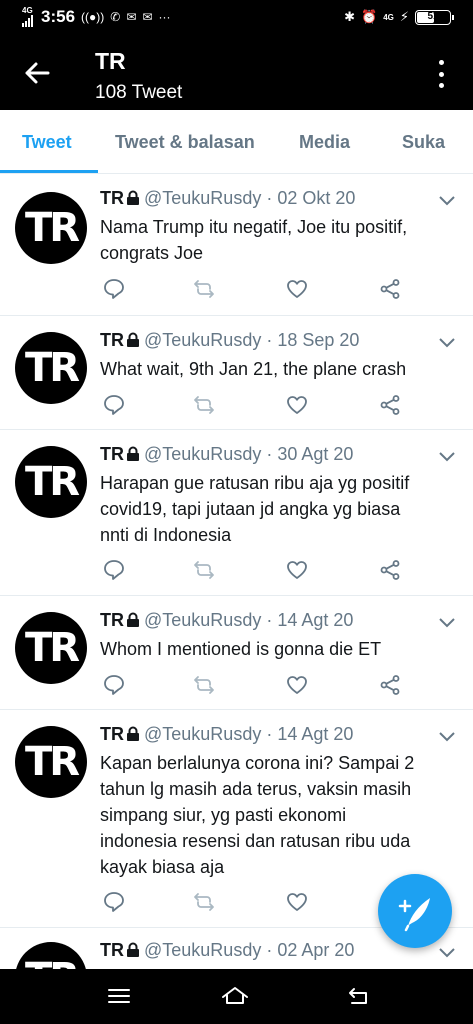  Describe the element at coordinates (404, 16) in the screenshot. I see `charging-icon: ⚡` at that location.